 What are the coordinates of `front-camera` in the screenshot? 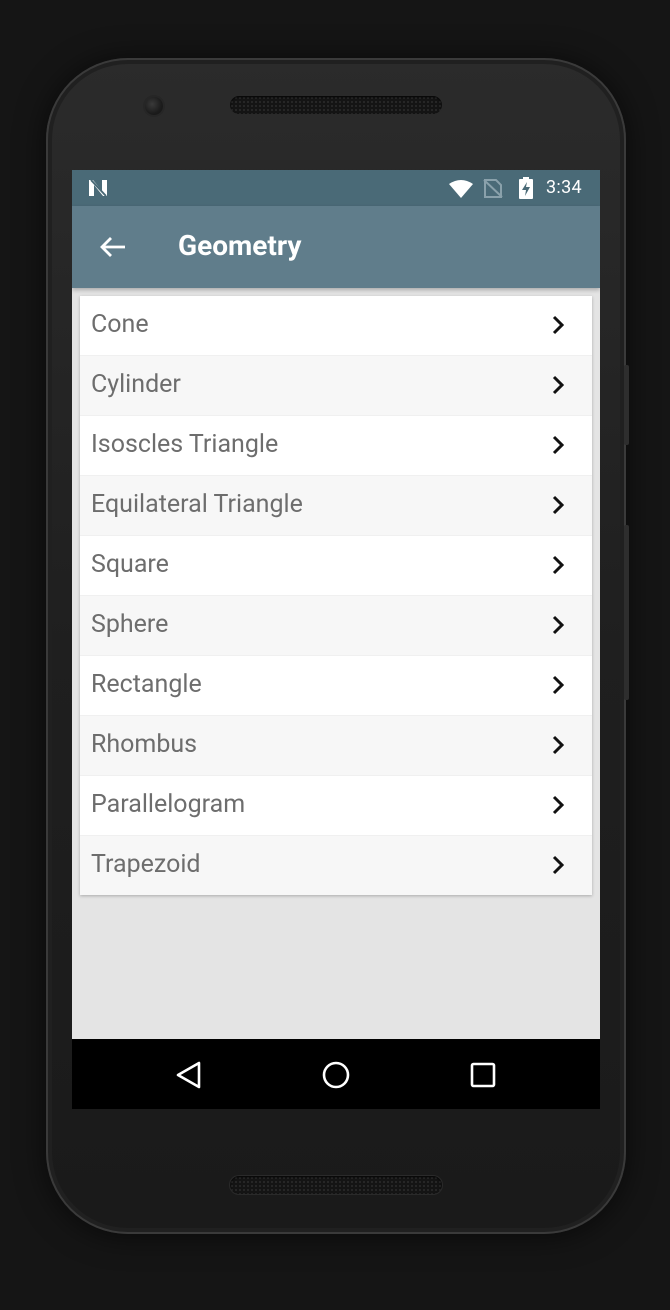 It's located at (154, 106).